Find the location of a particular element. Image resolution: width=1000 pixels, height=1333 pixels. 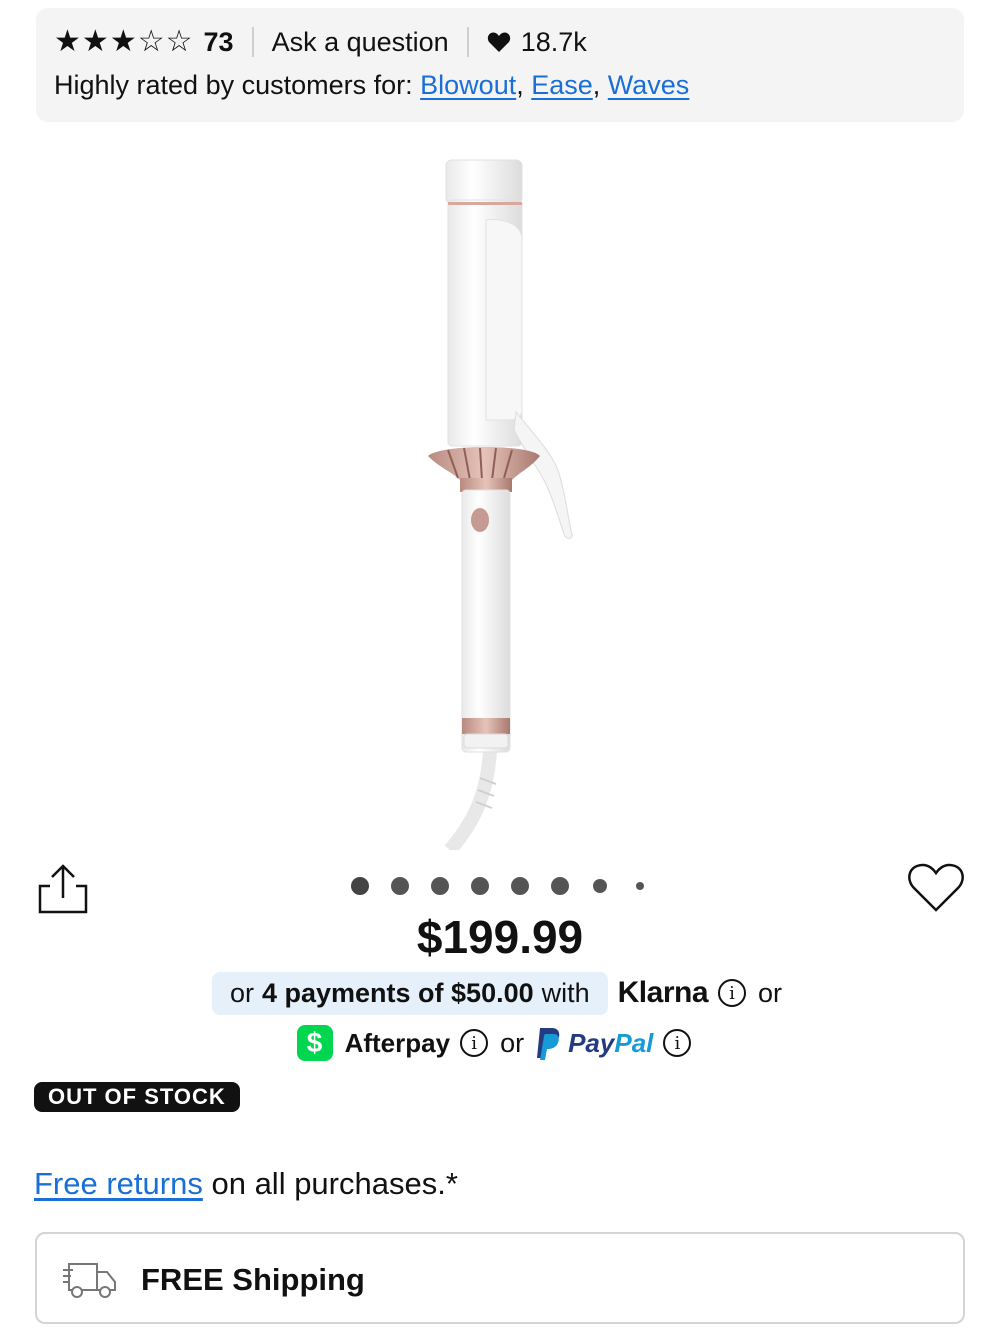

share-icon is located at coordinates (63, 889).